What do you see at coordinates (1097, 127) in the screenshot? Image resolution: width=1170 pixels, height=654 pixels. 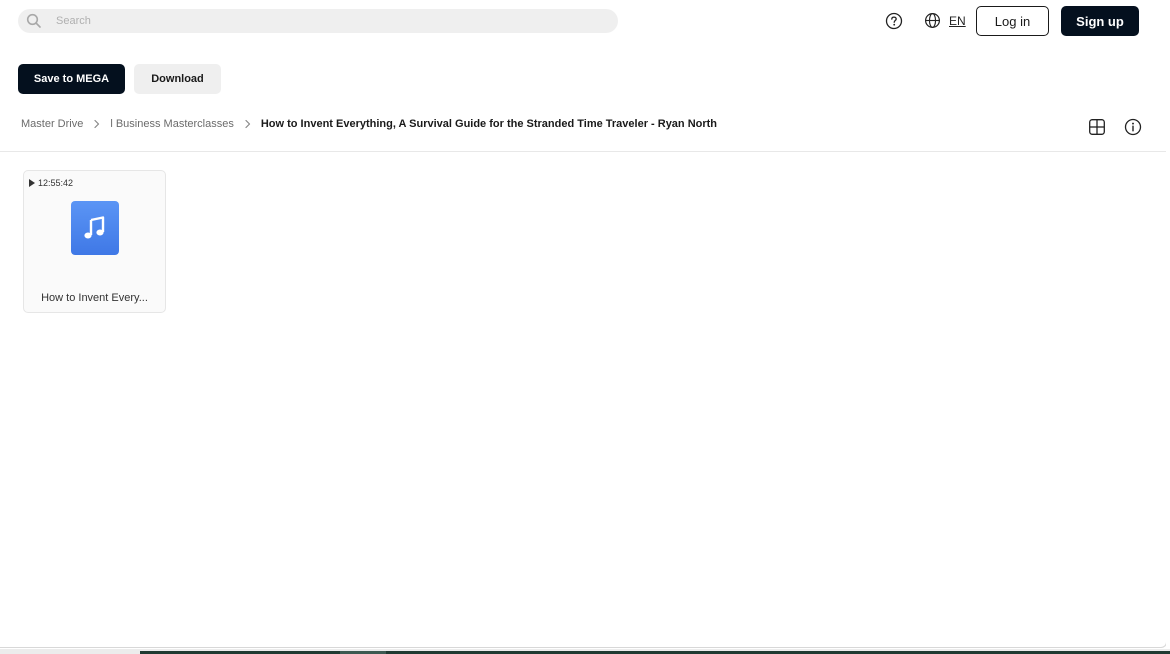 I see `grid-view-icon` at bounding box center [1097, 127].